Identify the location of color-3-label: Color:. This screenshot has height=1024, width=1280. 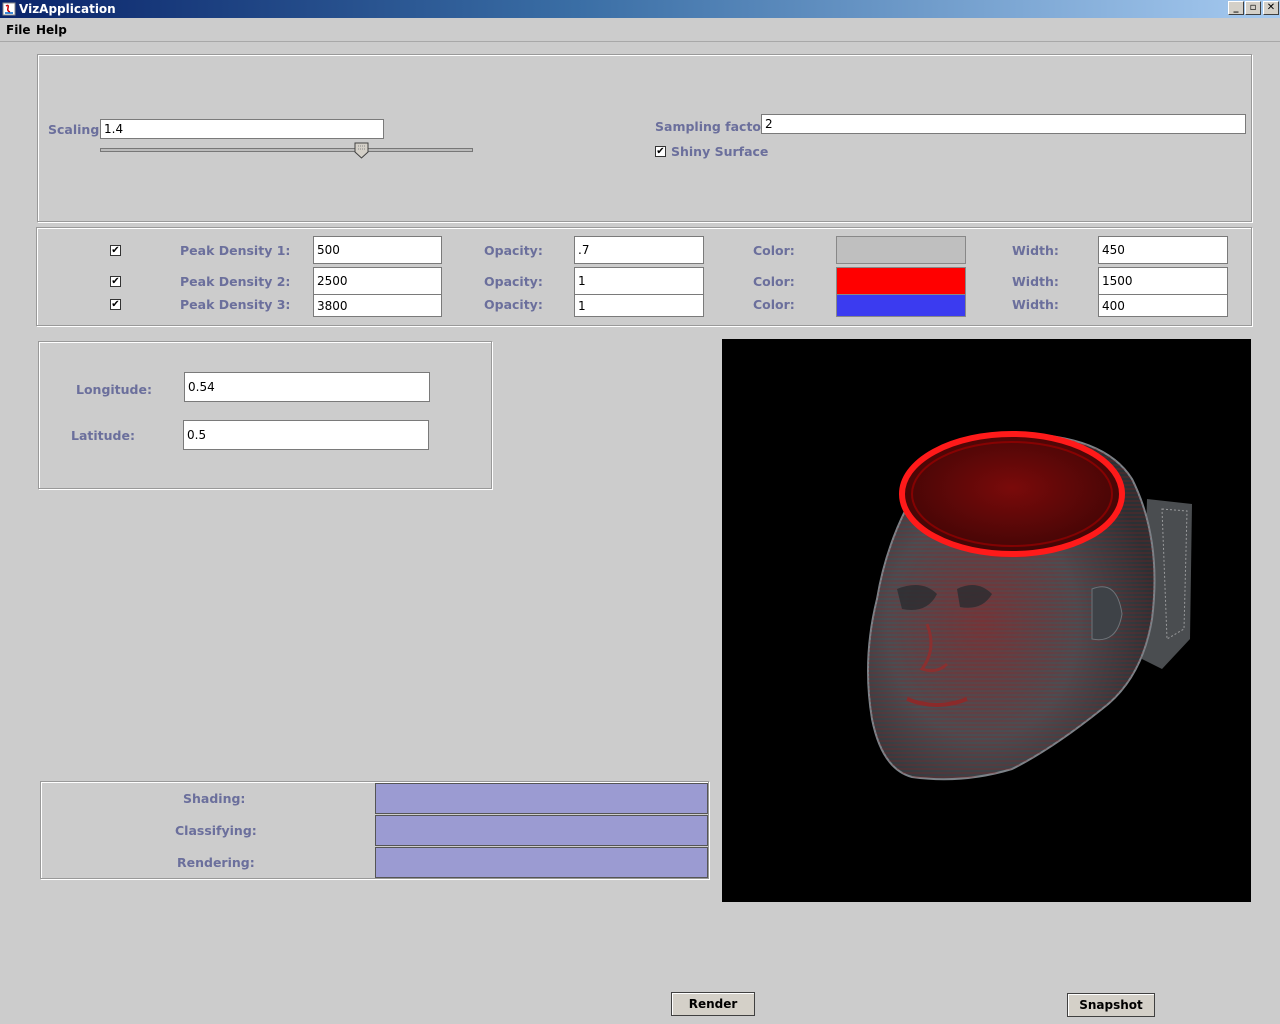
(774, 304).